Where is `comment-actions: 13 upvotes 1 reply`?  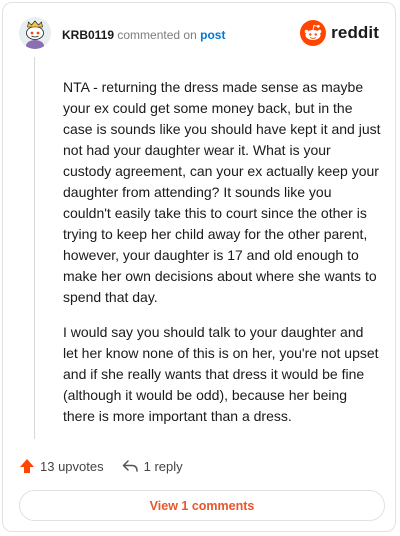 comment-actions: 13 upvotes 1 reply is located at coordinates (110, 466).